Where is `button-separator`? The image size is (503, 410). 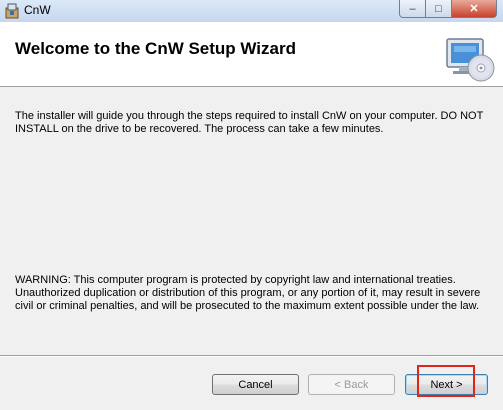
button-separator is located at coordinates (251, 356).